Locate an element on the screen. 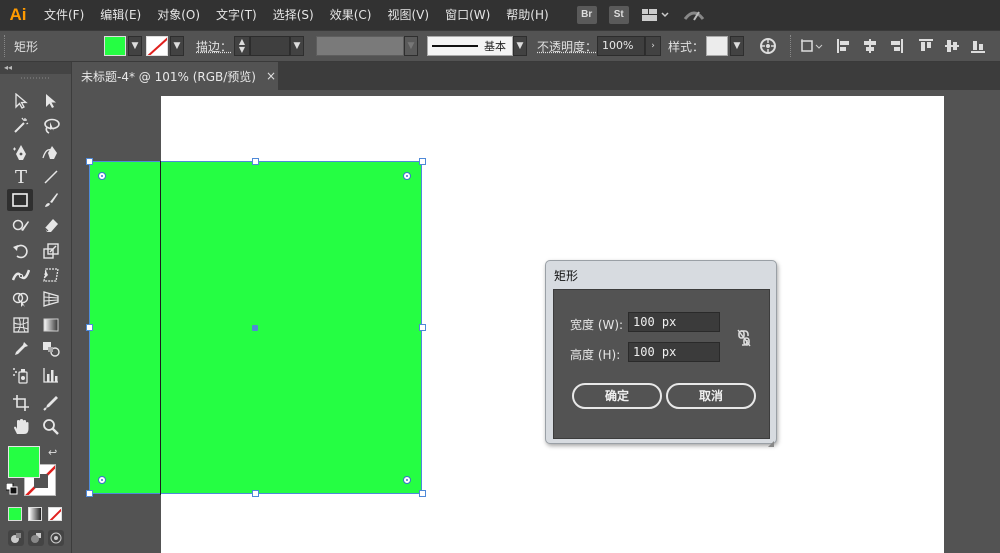 This screenshot has width=1000, height=553. direct-selection-tool-icon is located at coordinates (51, 101).